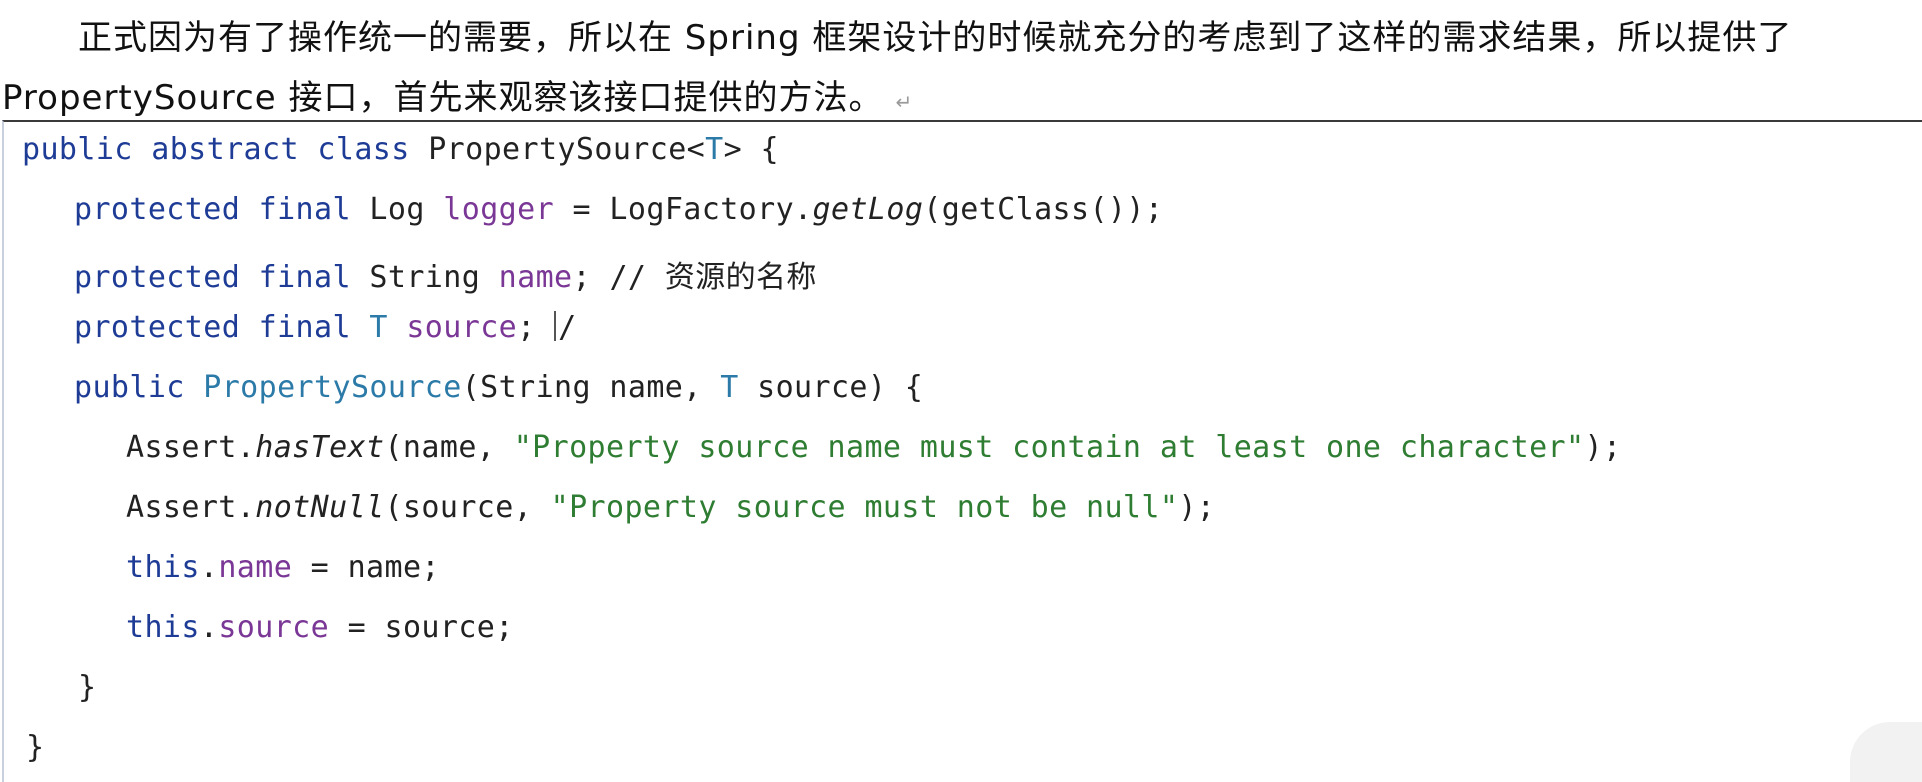 The image size is (1922, 782). I want to click on method-name: hasText, so click(320, 447).